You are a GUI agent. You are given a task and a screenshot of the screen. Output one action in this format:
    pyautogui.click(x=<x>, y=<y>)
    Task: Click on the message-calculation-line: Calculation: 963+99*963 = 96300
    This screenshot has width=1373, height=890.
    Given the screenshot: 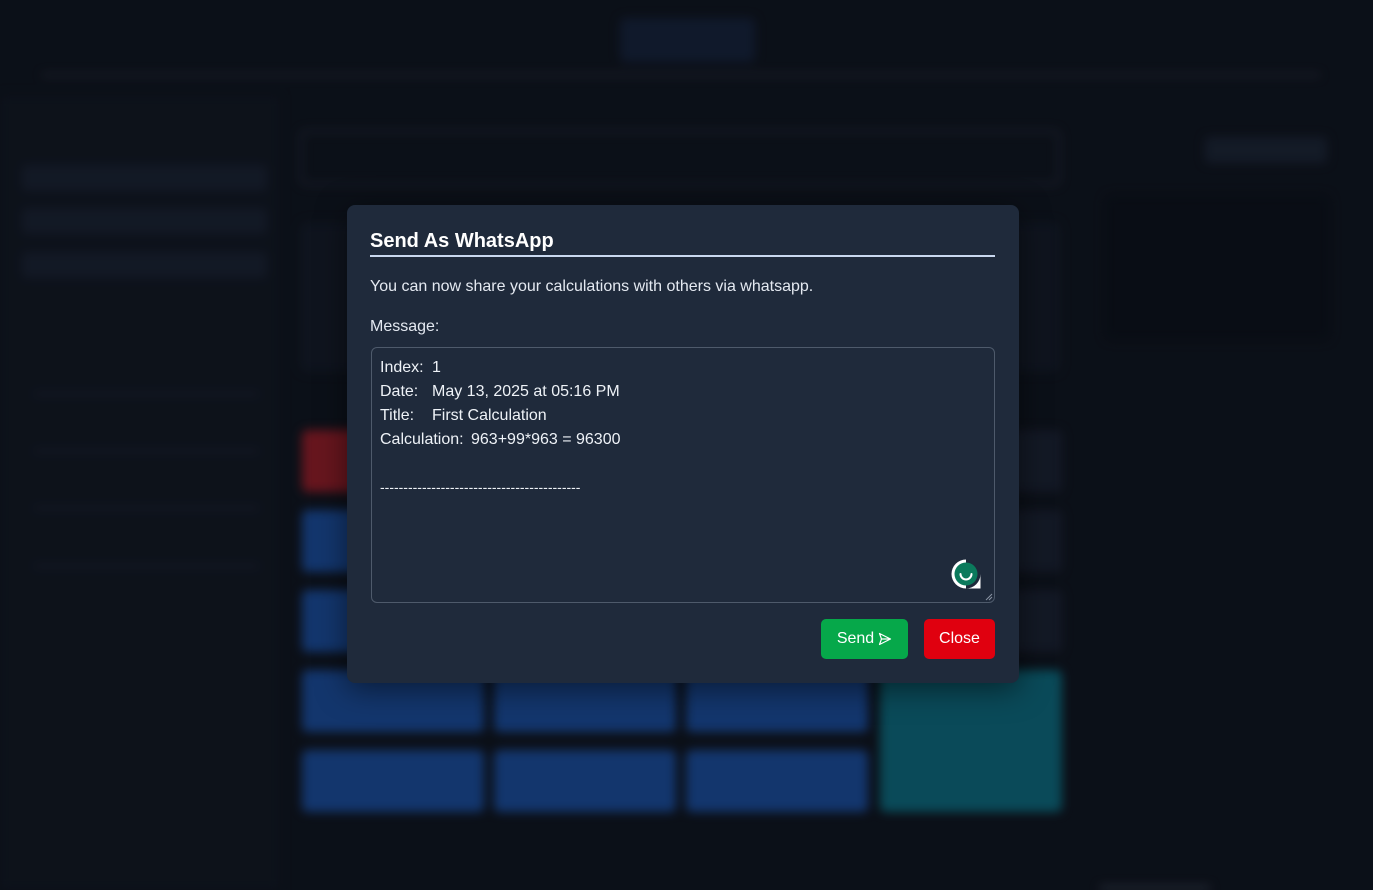 What is the action you would take?
    pyautogui.click(x=500, y=440)
    